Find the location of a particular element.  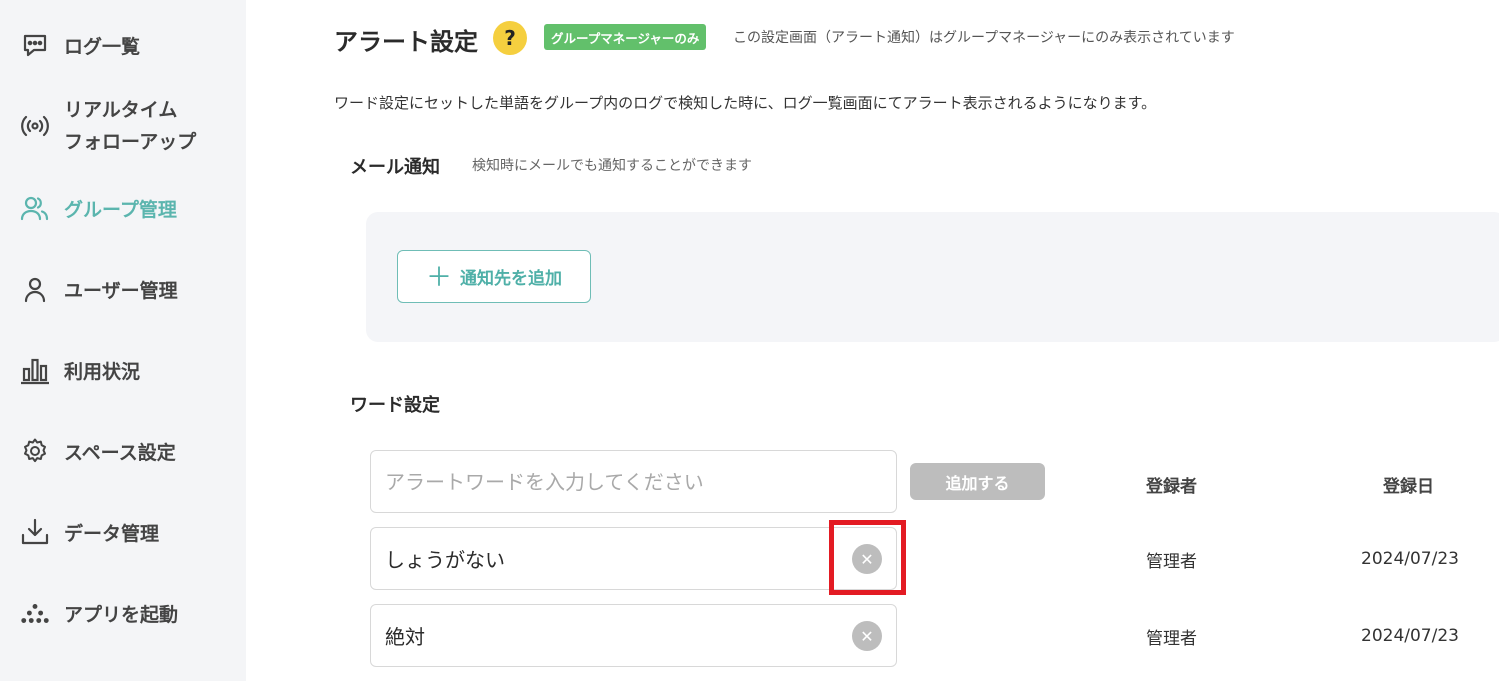

sidebar-item-space-settings: スペース設定 is located at coordinates (98, 451).